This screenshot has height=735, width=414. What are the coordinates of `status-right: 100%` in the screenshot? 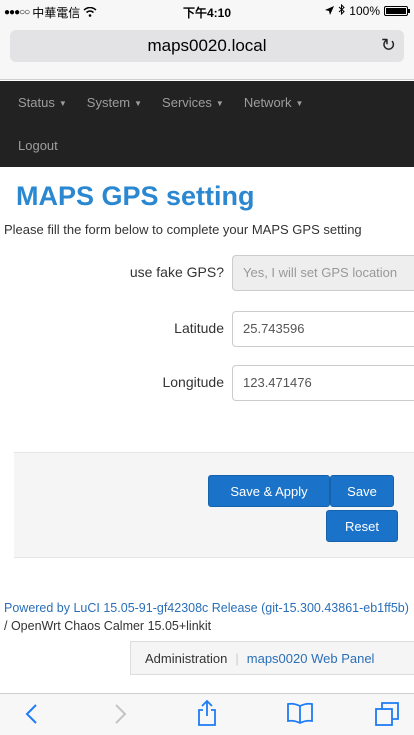 It's located at (367, 10).